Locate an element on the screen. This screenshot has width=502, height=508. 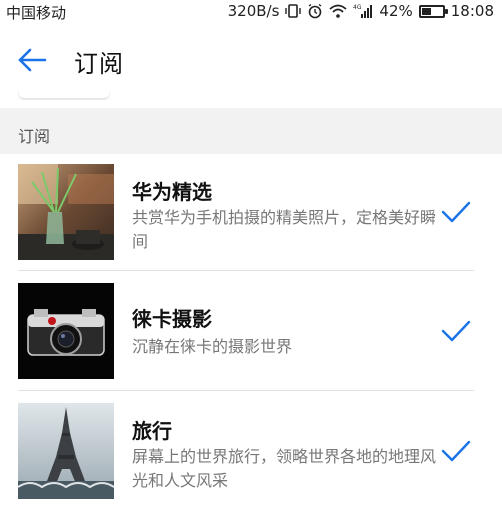
status-bar: 中国移动 320B/s 4G 42% 18:08 is located at coordinates (251, 12).